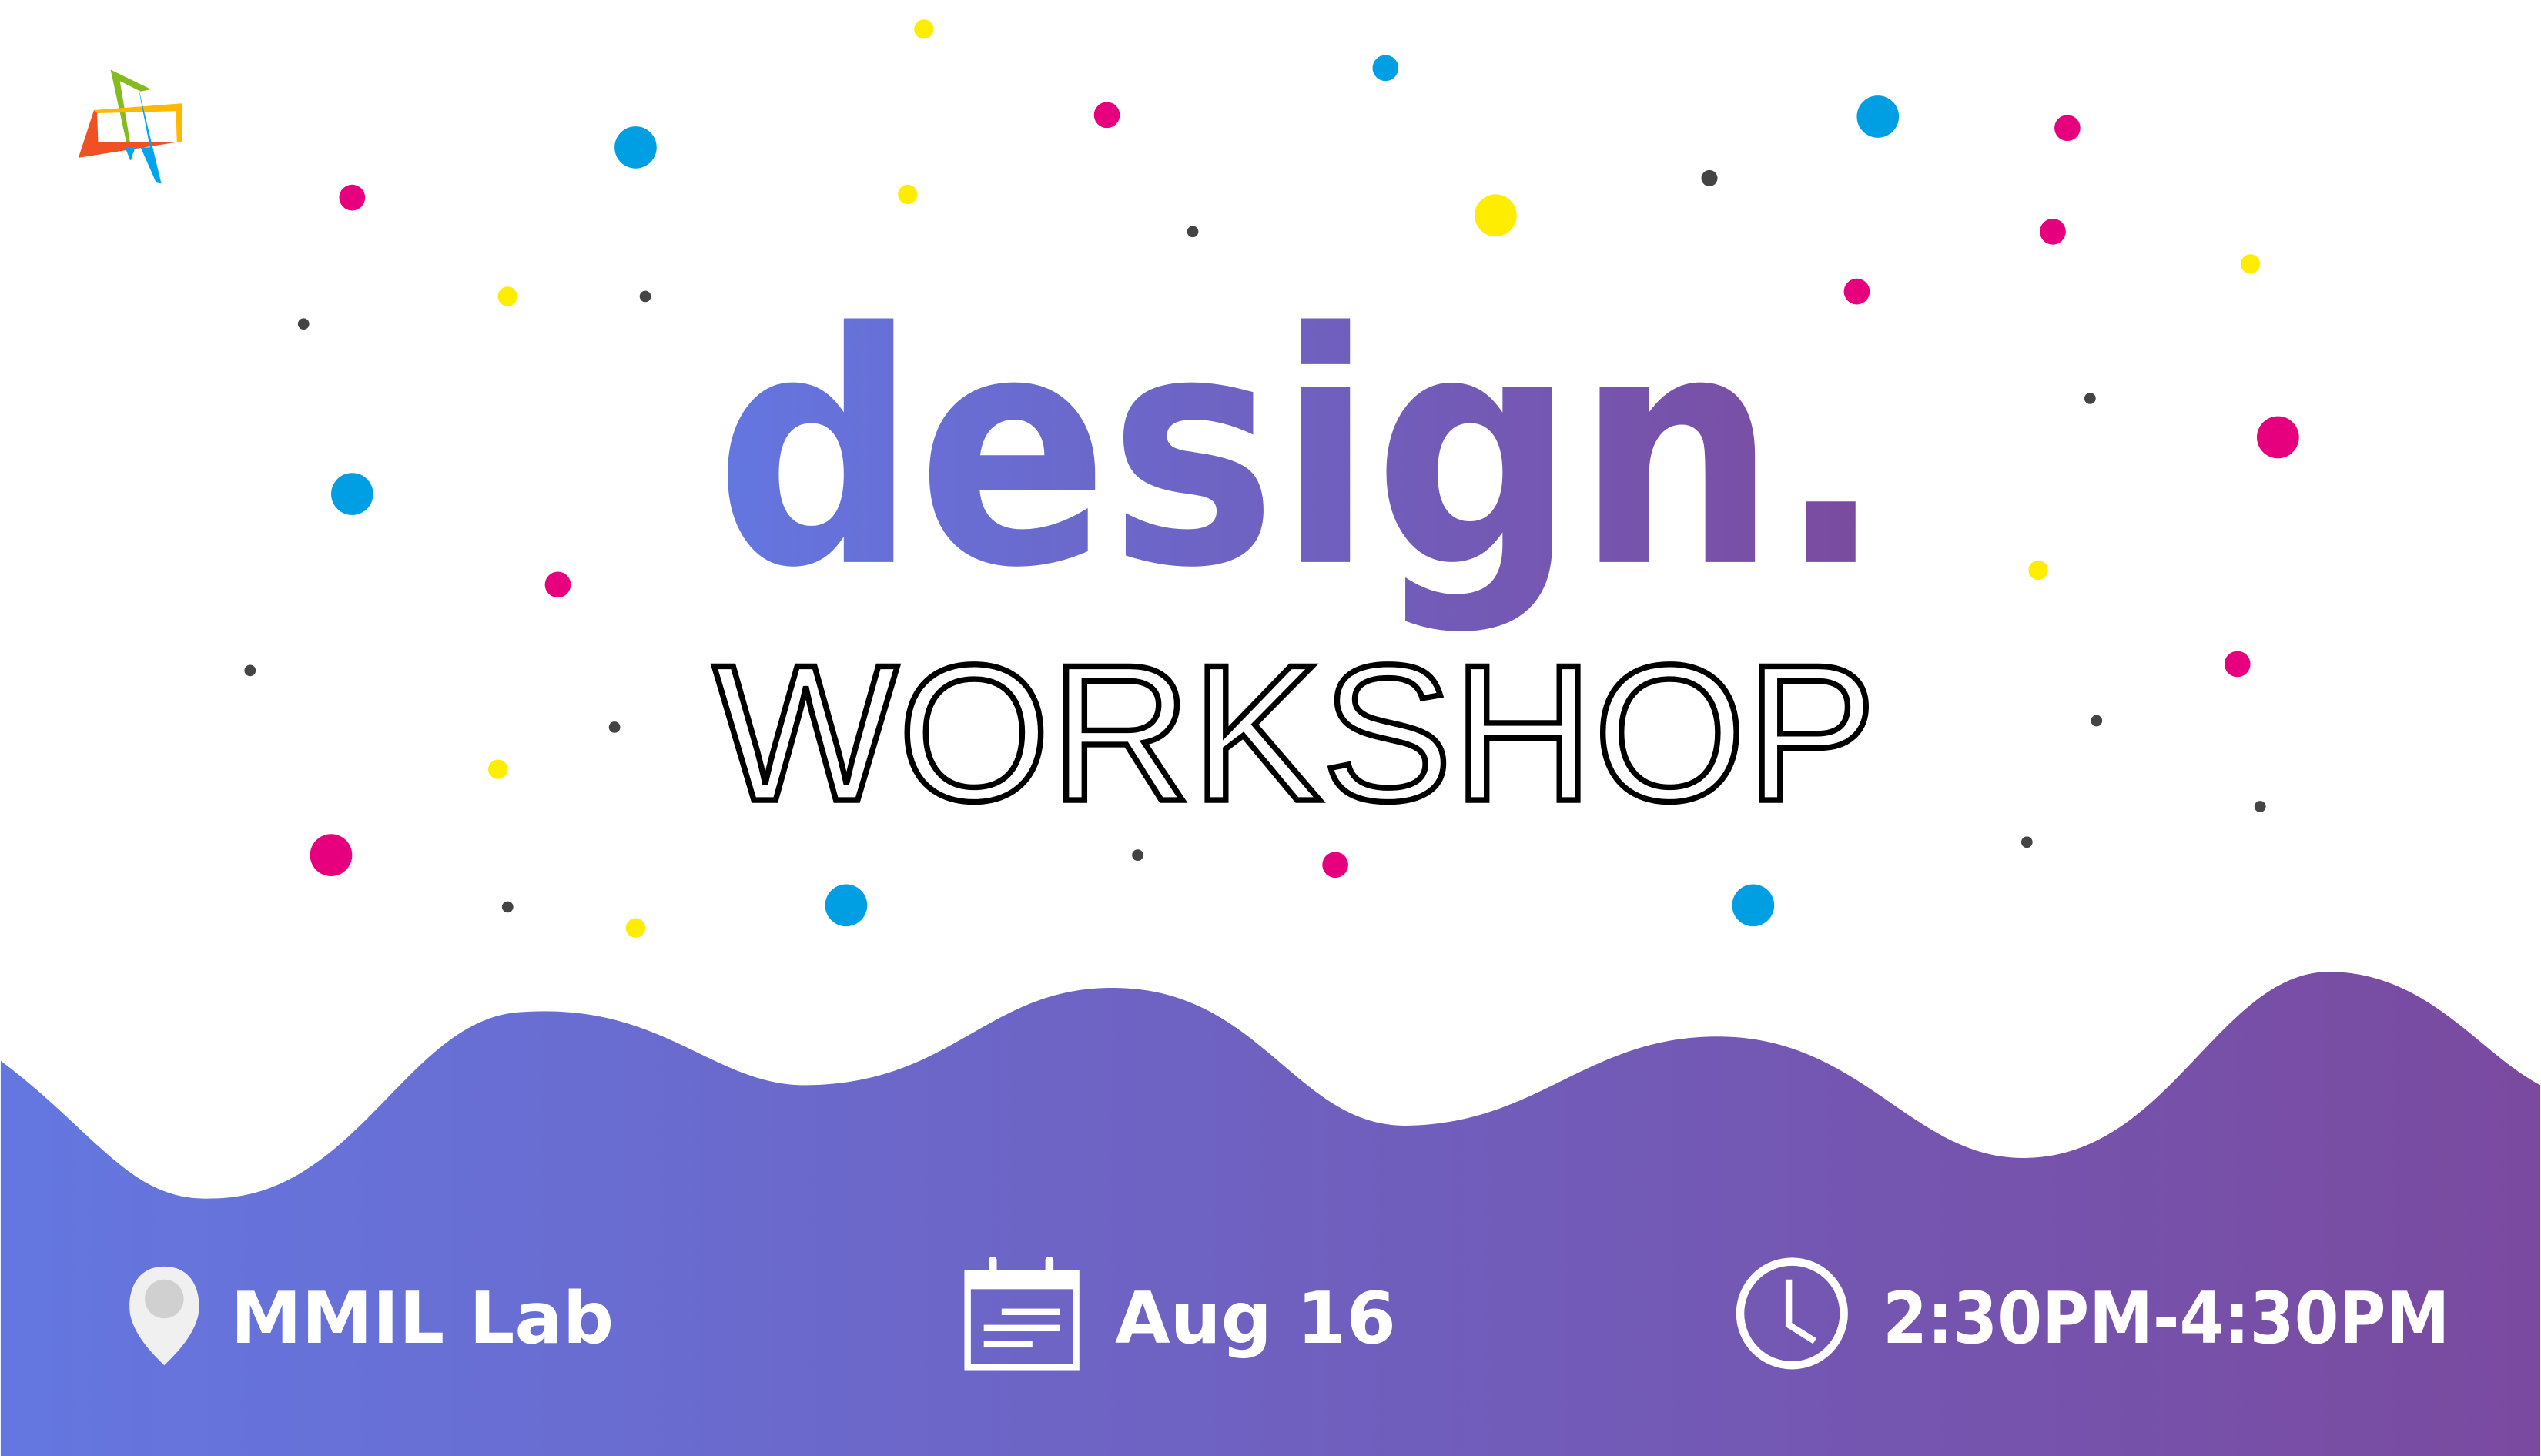 This screenshot has width=2541, height=1456. Describe the element at coordinates (2166, 1318) in the screenshot. I see `time-text: 2:30PM-4:30PM` at that location.